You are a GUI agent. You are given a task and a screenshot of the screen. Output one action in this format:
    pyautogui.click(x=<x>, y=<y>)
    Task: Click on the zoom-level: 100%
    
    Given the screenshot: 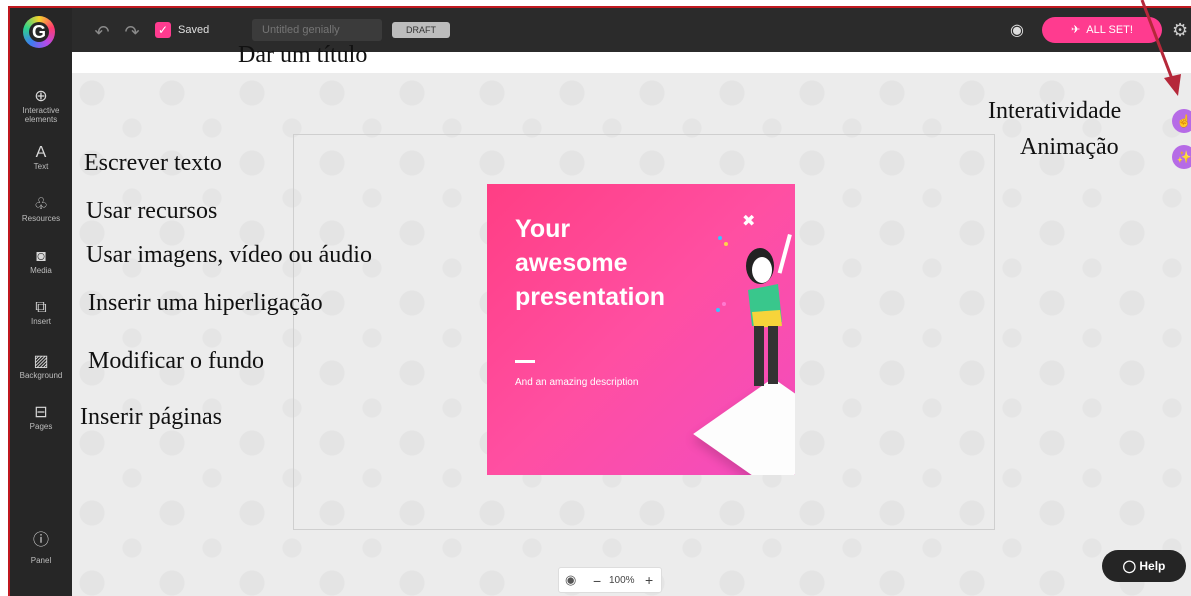 What is the action you would take?
    pyautogui.click(x=622, y=580)
    